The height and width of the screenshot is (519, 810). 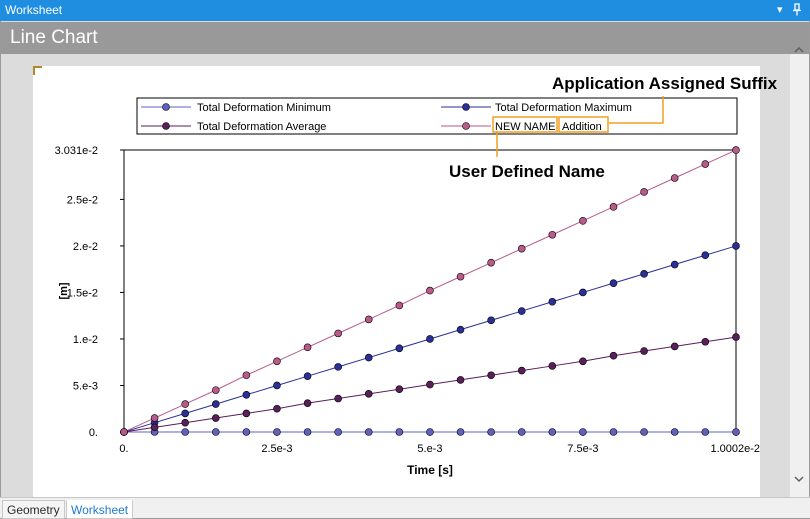 I want to click on corner-marker, so click(x=37, y=70).